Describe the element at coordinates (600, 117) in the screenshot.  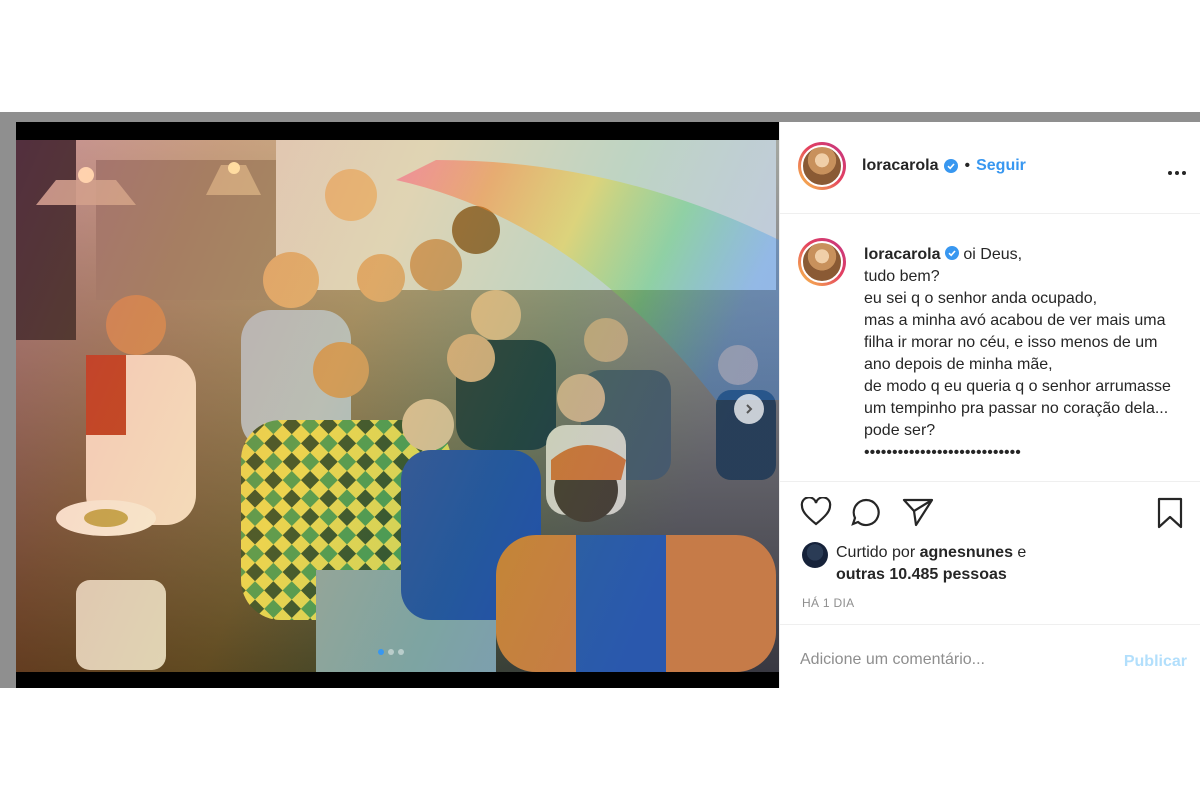
I see `window-bezel-top` at that location.